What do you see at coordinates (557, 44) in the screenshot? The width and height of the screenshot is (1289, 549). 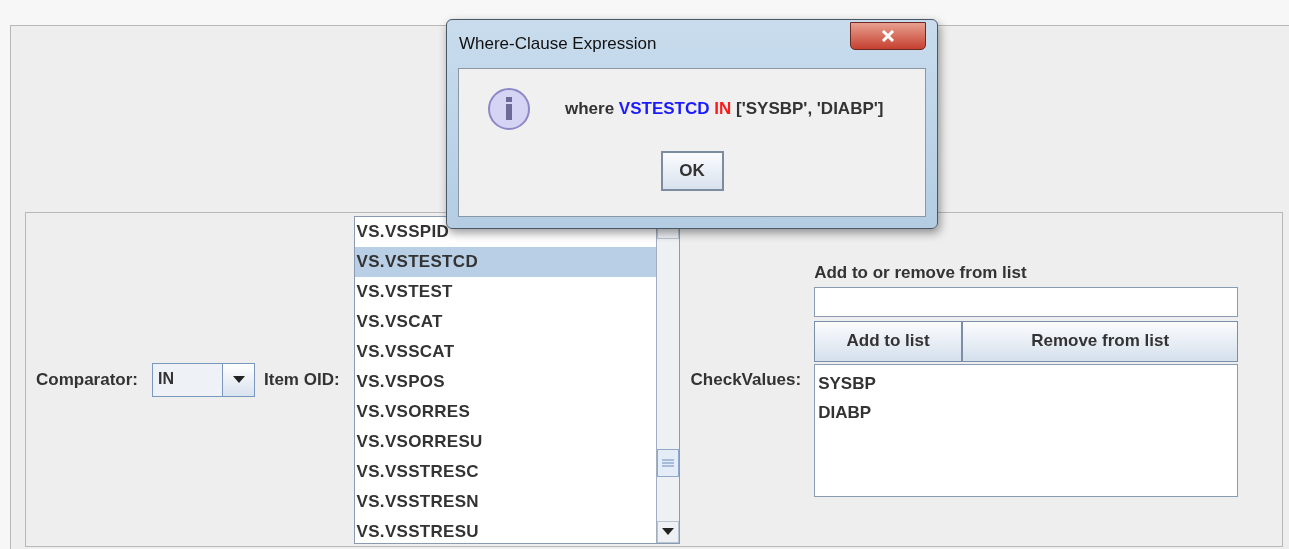 I see `window-title: Where-Clause Expression` at bounding box center [557, 44].